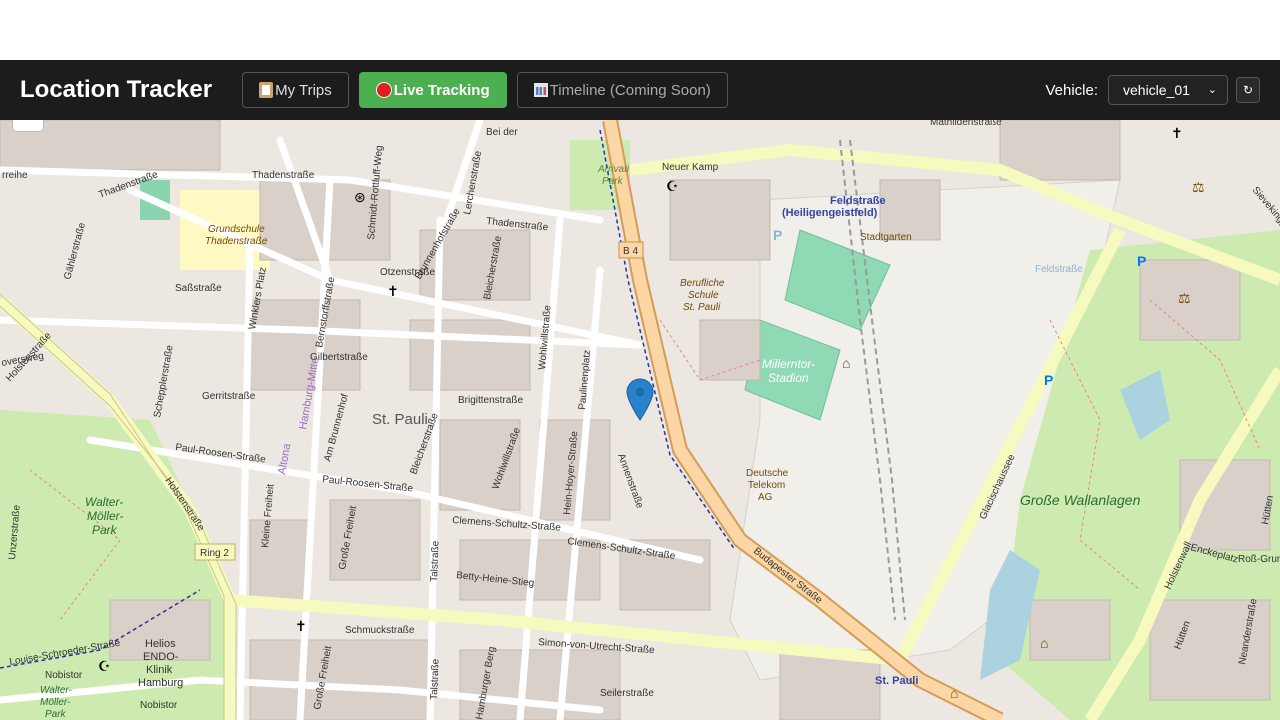 This screenshot has height=720, width=1280. Describe the element at coordinates (1059, 269) in the screenshot. I see `poi-label: Feldstraße` at that location.